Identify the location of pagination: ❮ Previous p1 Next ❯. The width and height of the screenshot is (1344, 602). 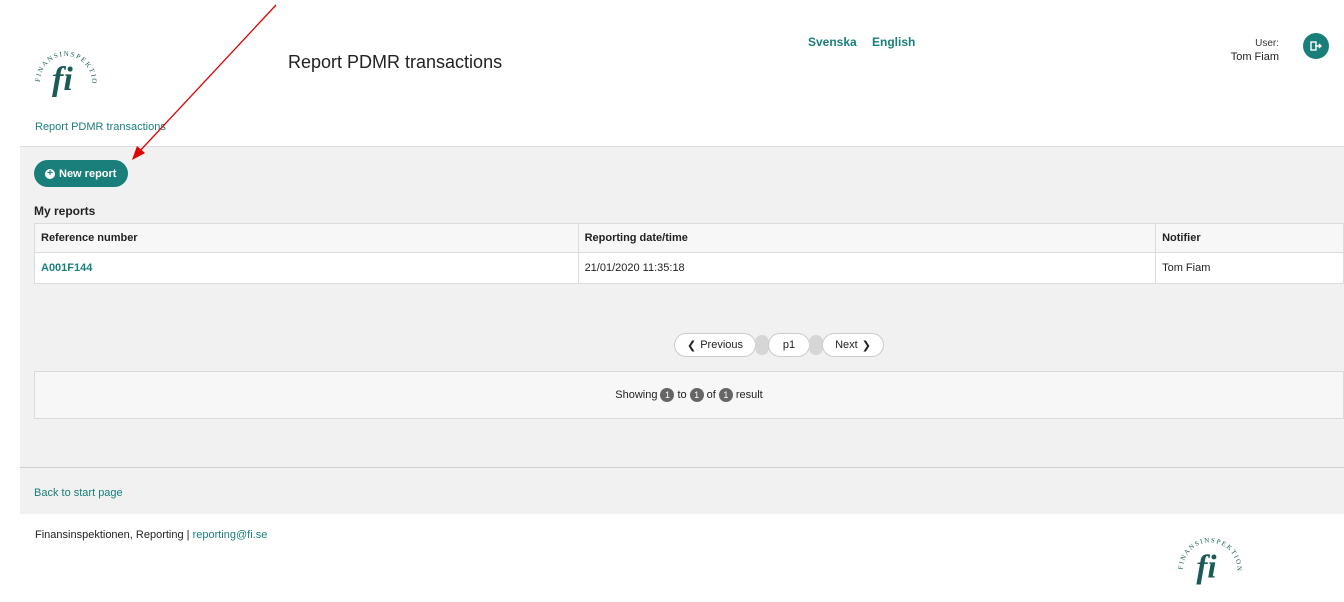
(779, 345).